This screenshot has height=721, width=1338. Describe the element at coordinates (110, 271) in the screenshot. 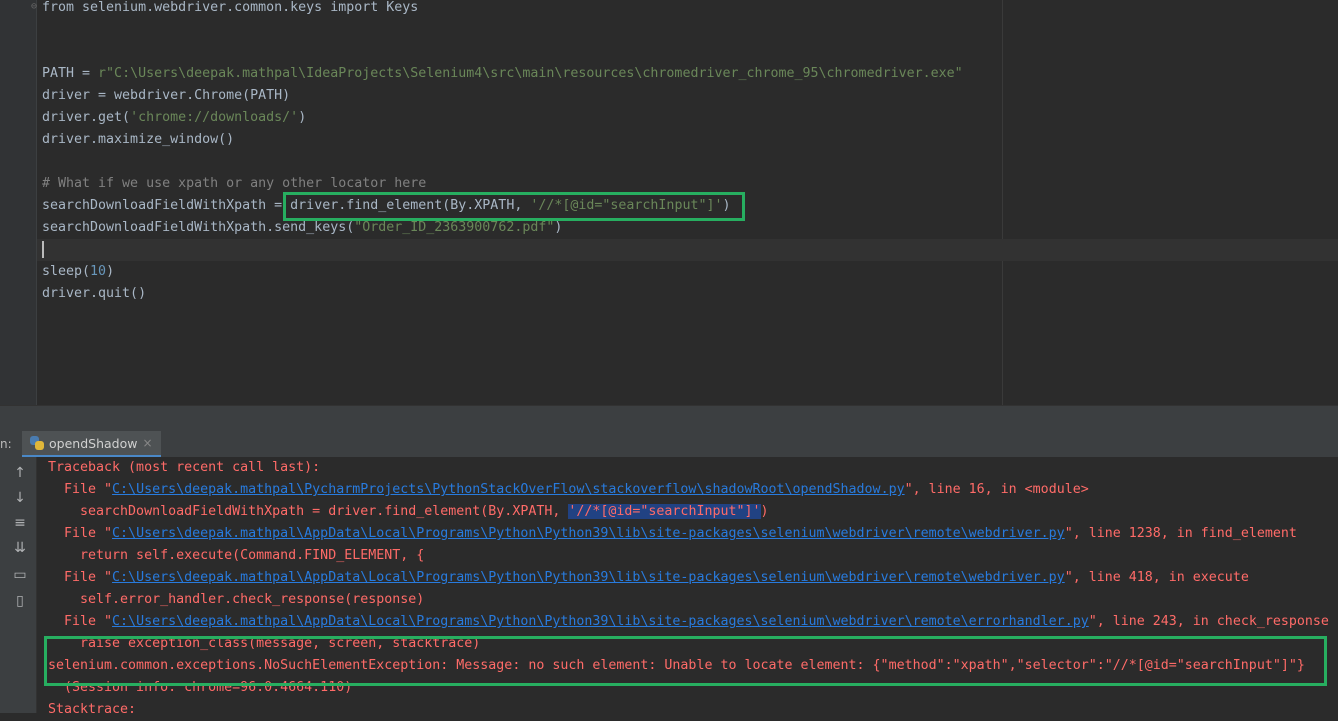

I see `sleep-close: )` at that location.